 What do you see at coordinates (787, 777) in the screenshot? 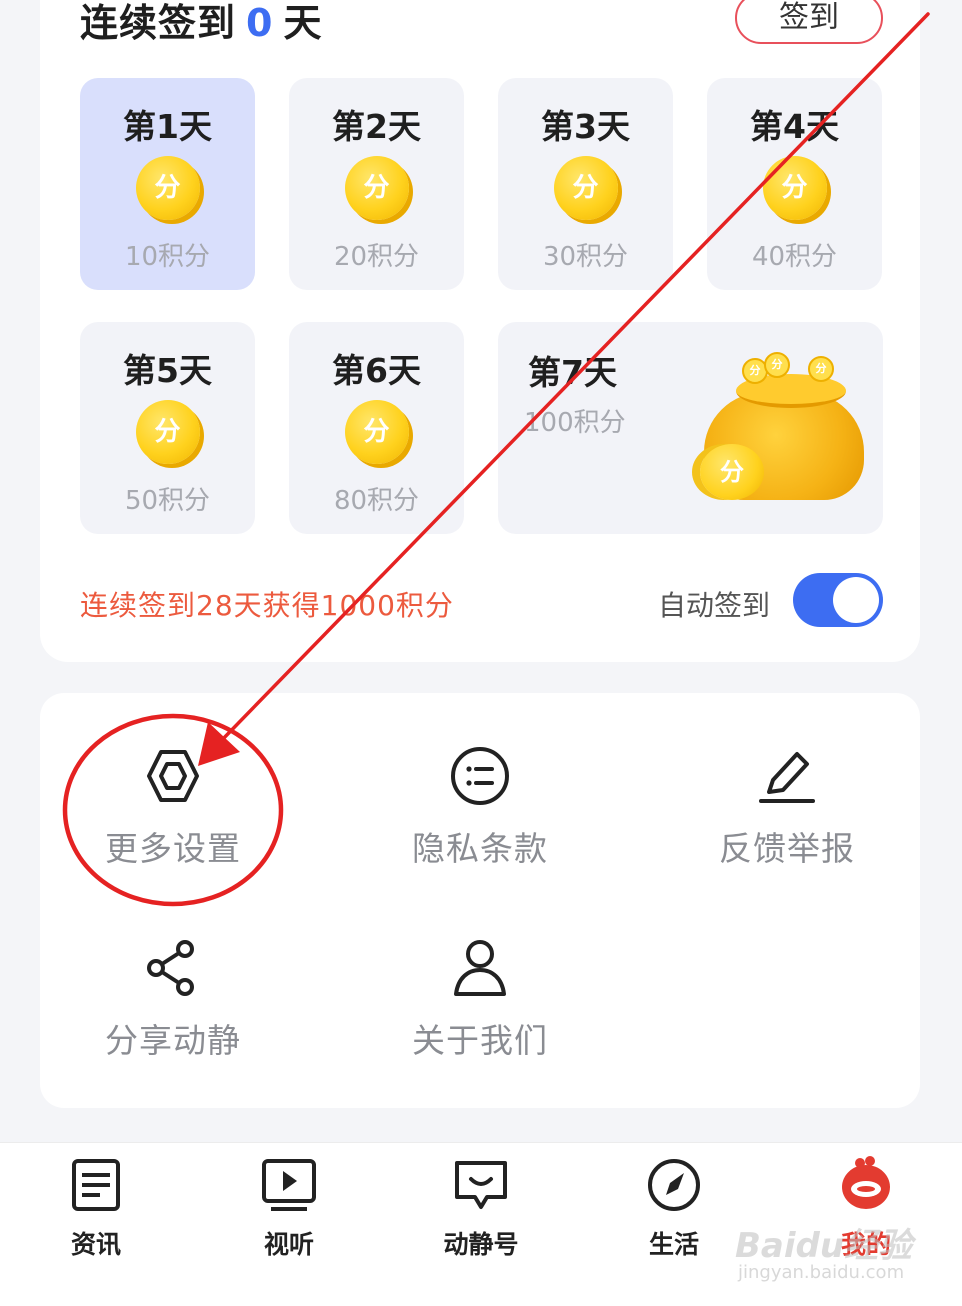
I see `pencil-icon` at bounding box center [787, 777].